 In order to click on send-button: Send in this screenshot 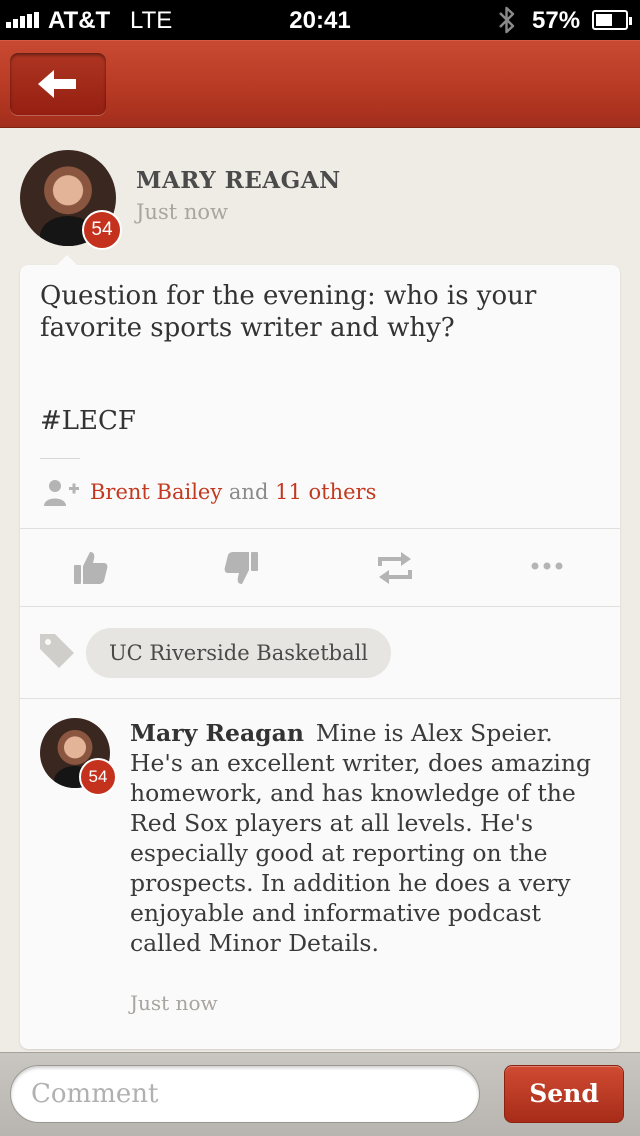, I will do `click(564, 1094)`.